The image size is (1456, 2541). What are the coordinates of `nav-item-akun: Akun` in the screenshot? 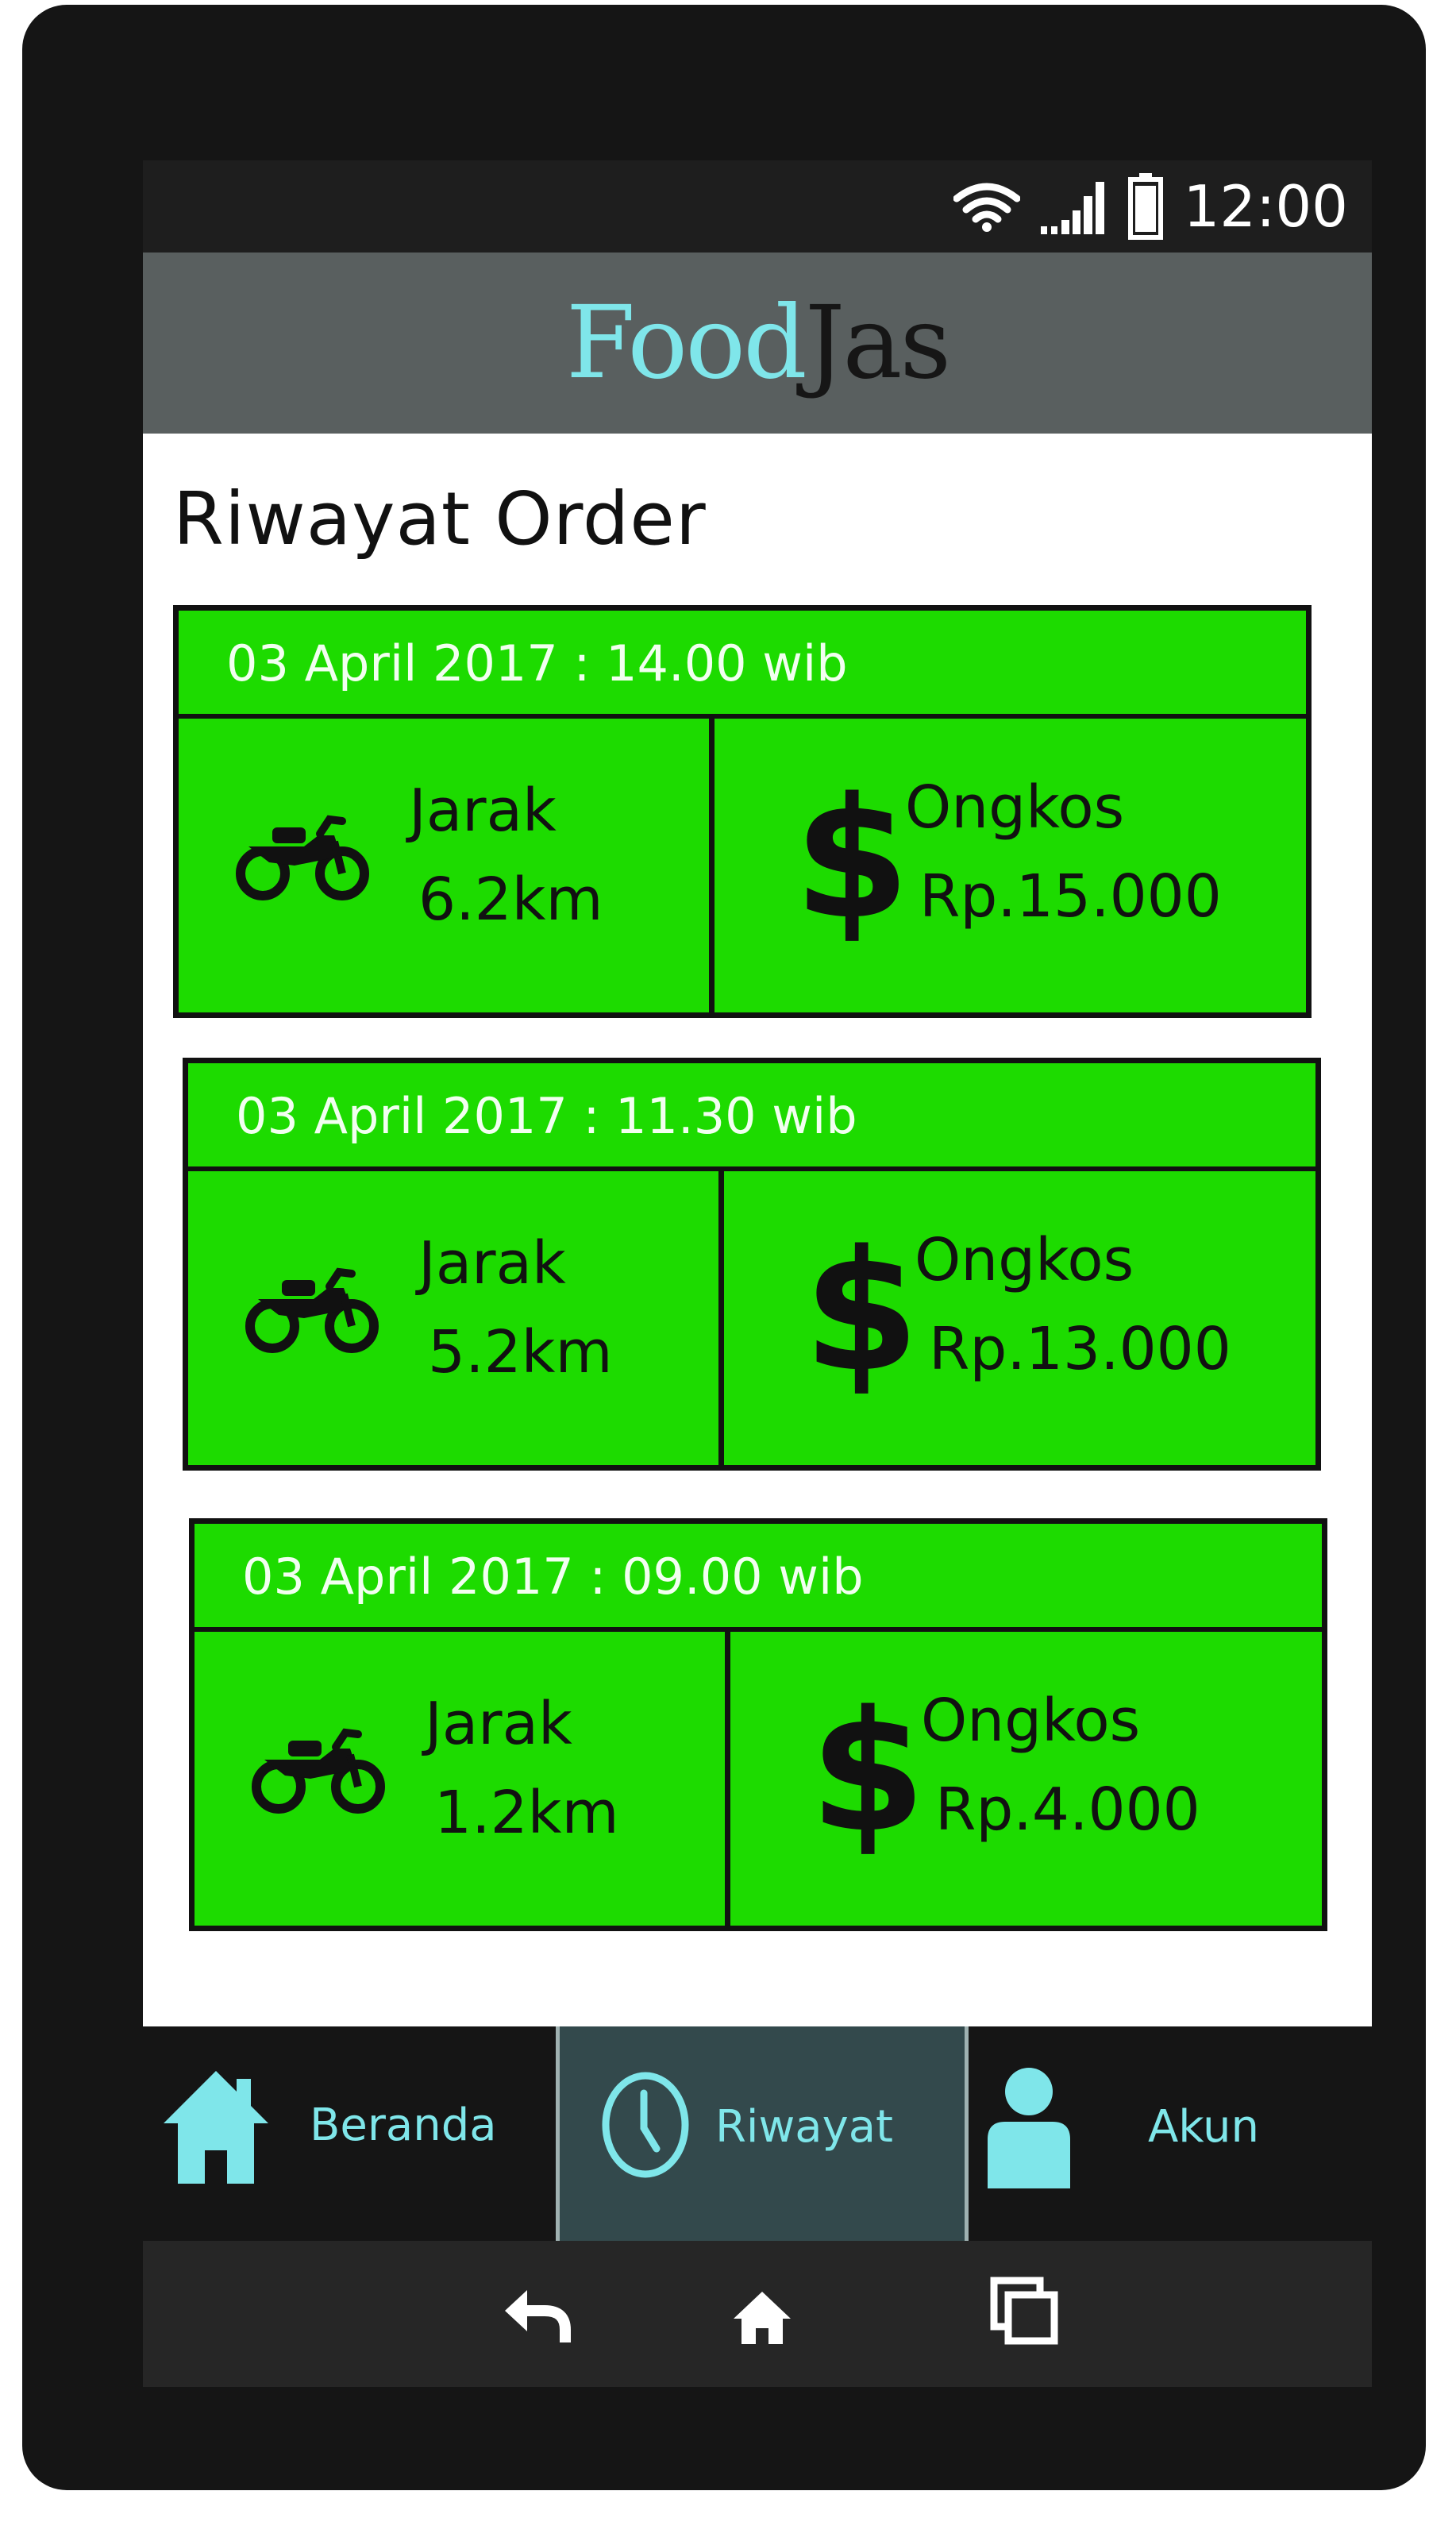 It's located at (1170, 2133).